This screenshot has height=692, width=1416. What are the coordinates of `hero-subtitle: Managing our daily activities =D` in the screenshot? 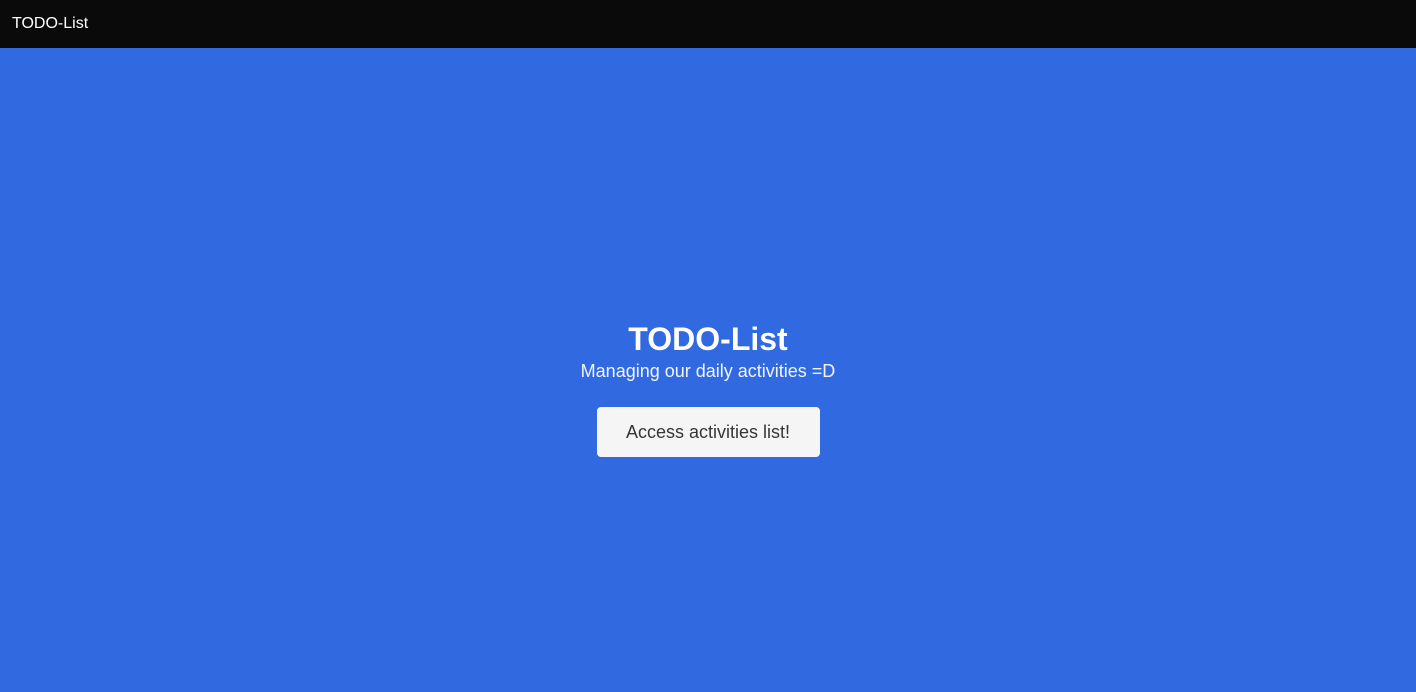 It's located at (708, 371).